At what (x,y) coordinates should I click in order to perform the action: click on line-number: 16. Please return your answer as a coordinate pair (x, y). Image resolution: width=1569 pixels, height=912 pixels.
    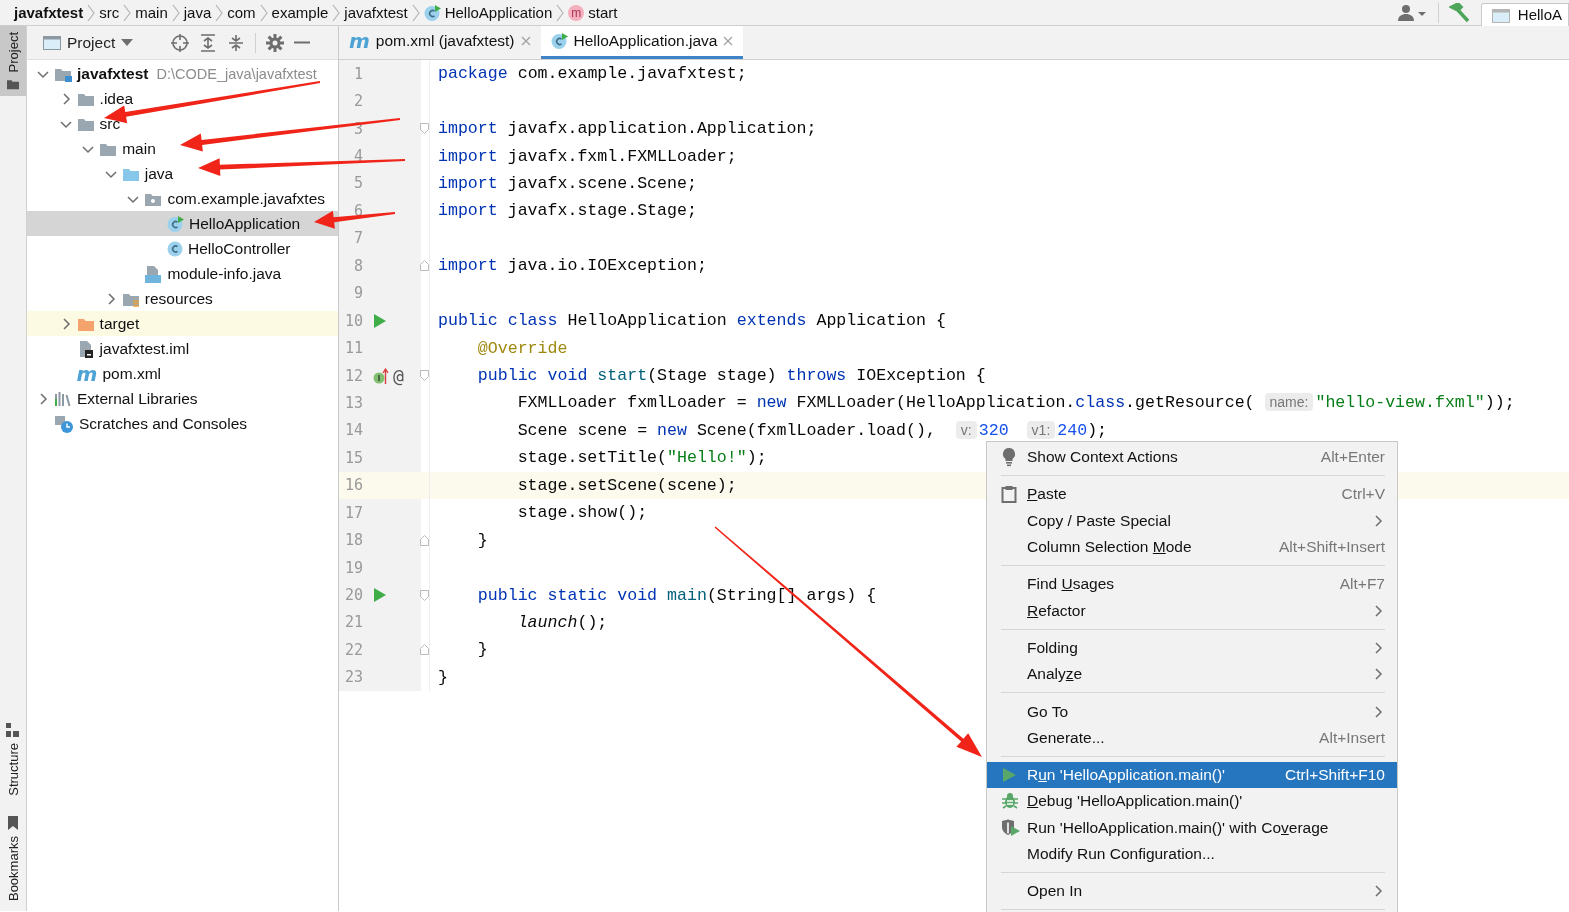
    Looking at the image, I should click on (353, 485).